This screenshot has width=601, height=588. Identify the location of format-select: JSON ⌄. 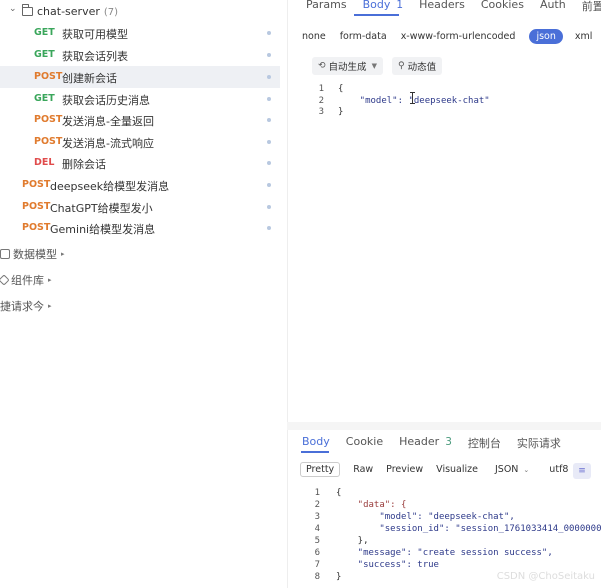
(512, 469).